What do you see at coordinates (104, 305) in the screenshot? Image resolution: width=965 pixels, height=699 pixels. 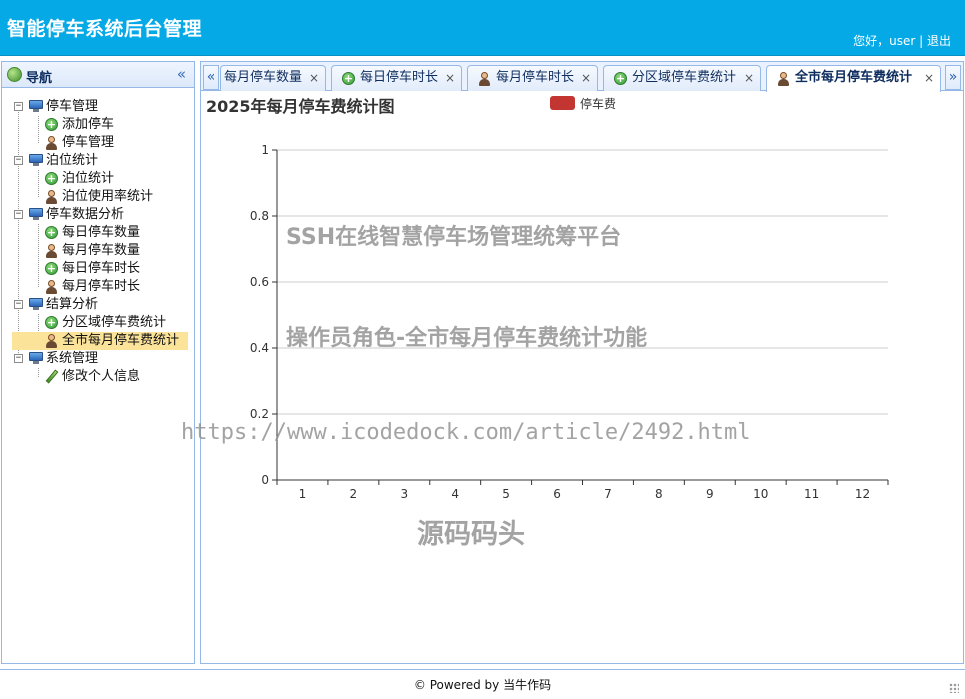 I see `tree-group-settlement-analysis: − 结算分析` at bounding box center [104, 305].